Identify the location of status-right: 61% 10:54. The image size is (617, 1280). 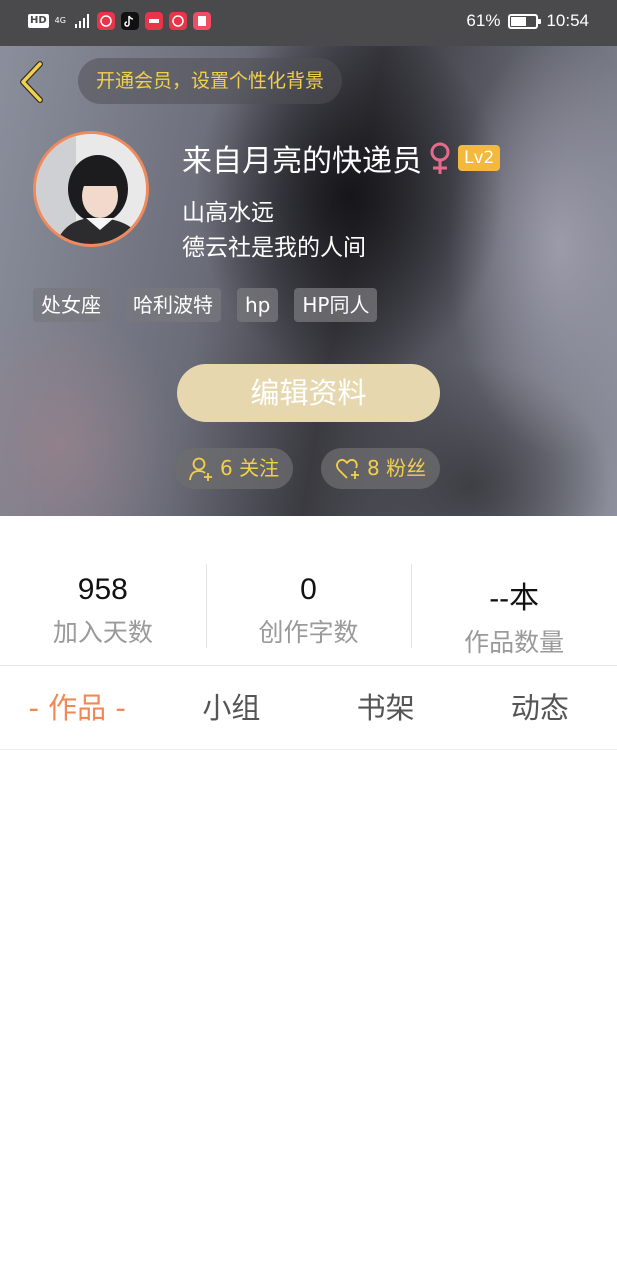
(527, 21).